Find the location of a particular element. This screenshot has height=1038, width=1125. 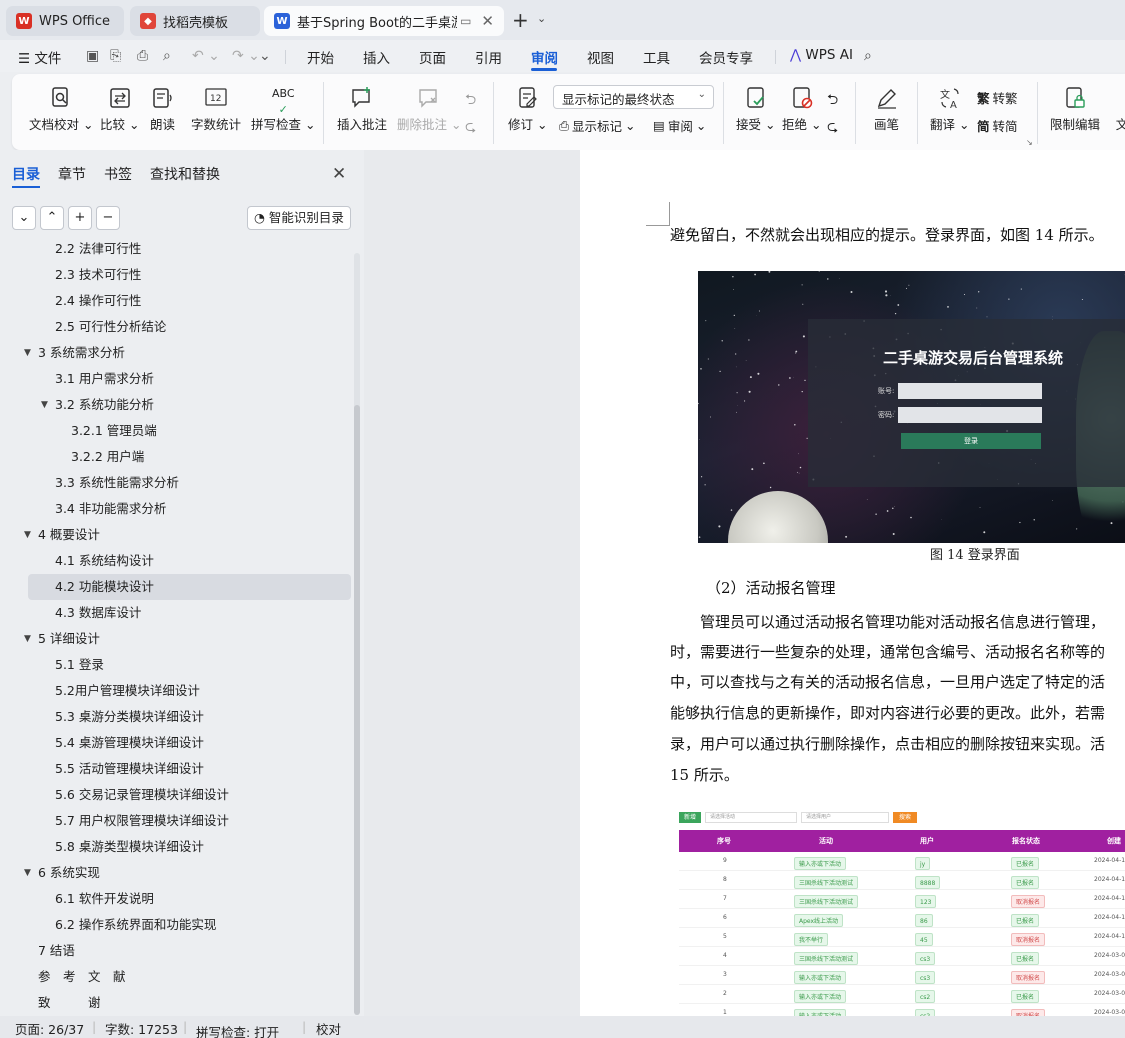

toc-item: 5.6 交易记录管理模块详细设计 is located at coordinates (142, 795).